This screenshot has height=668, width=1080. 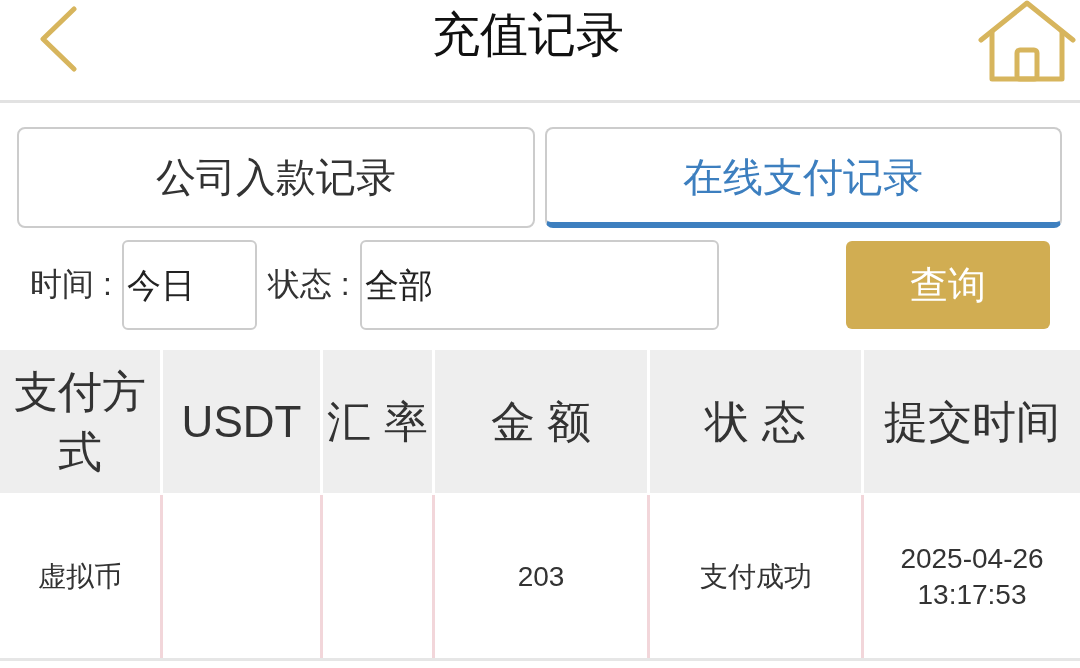 What do you see at coordinates (276, 177) in the screenshot?
I see `tab: 公司入款记录` at bounding box center [276, 177].